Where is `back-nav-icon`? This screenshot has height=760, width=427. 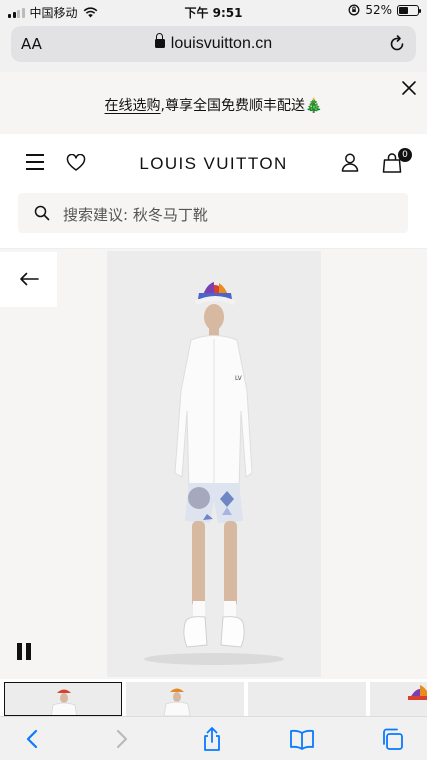 back-nav-icon is located at coordinates (33, 739).